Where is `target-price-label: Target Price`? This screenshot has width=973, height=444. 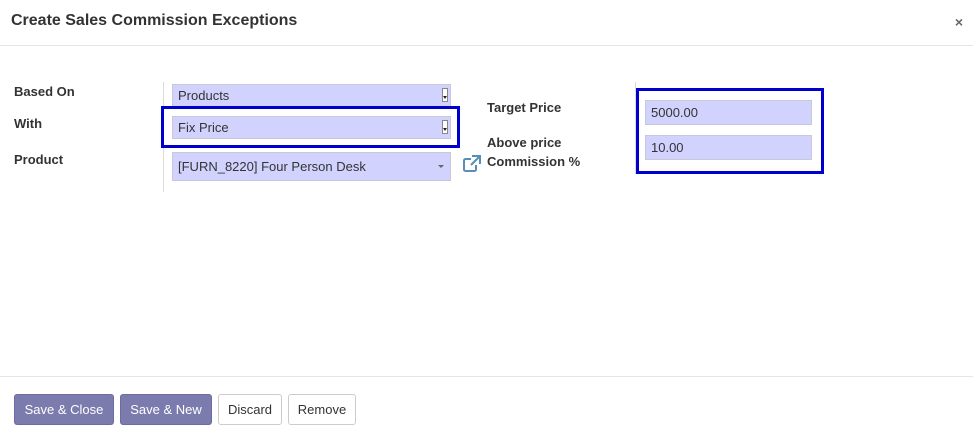
target-price-label: Target Price is located at coordinates (524, 107).